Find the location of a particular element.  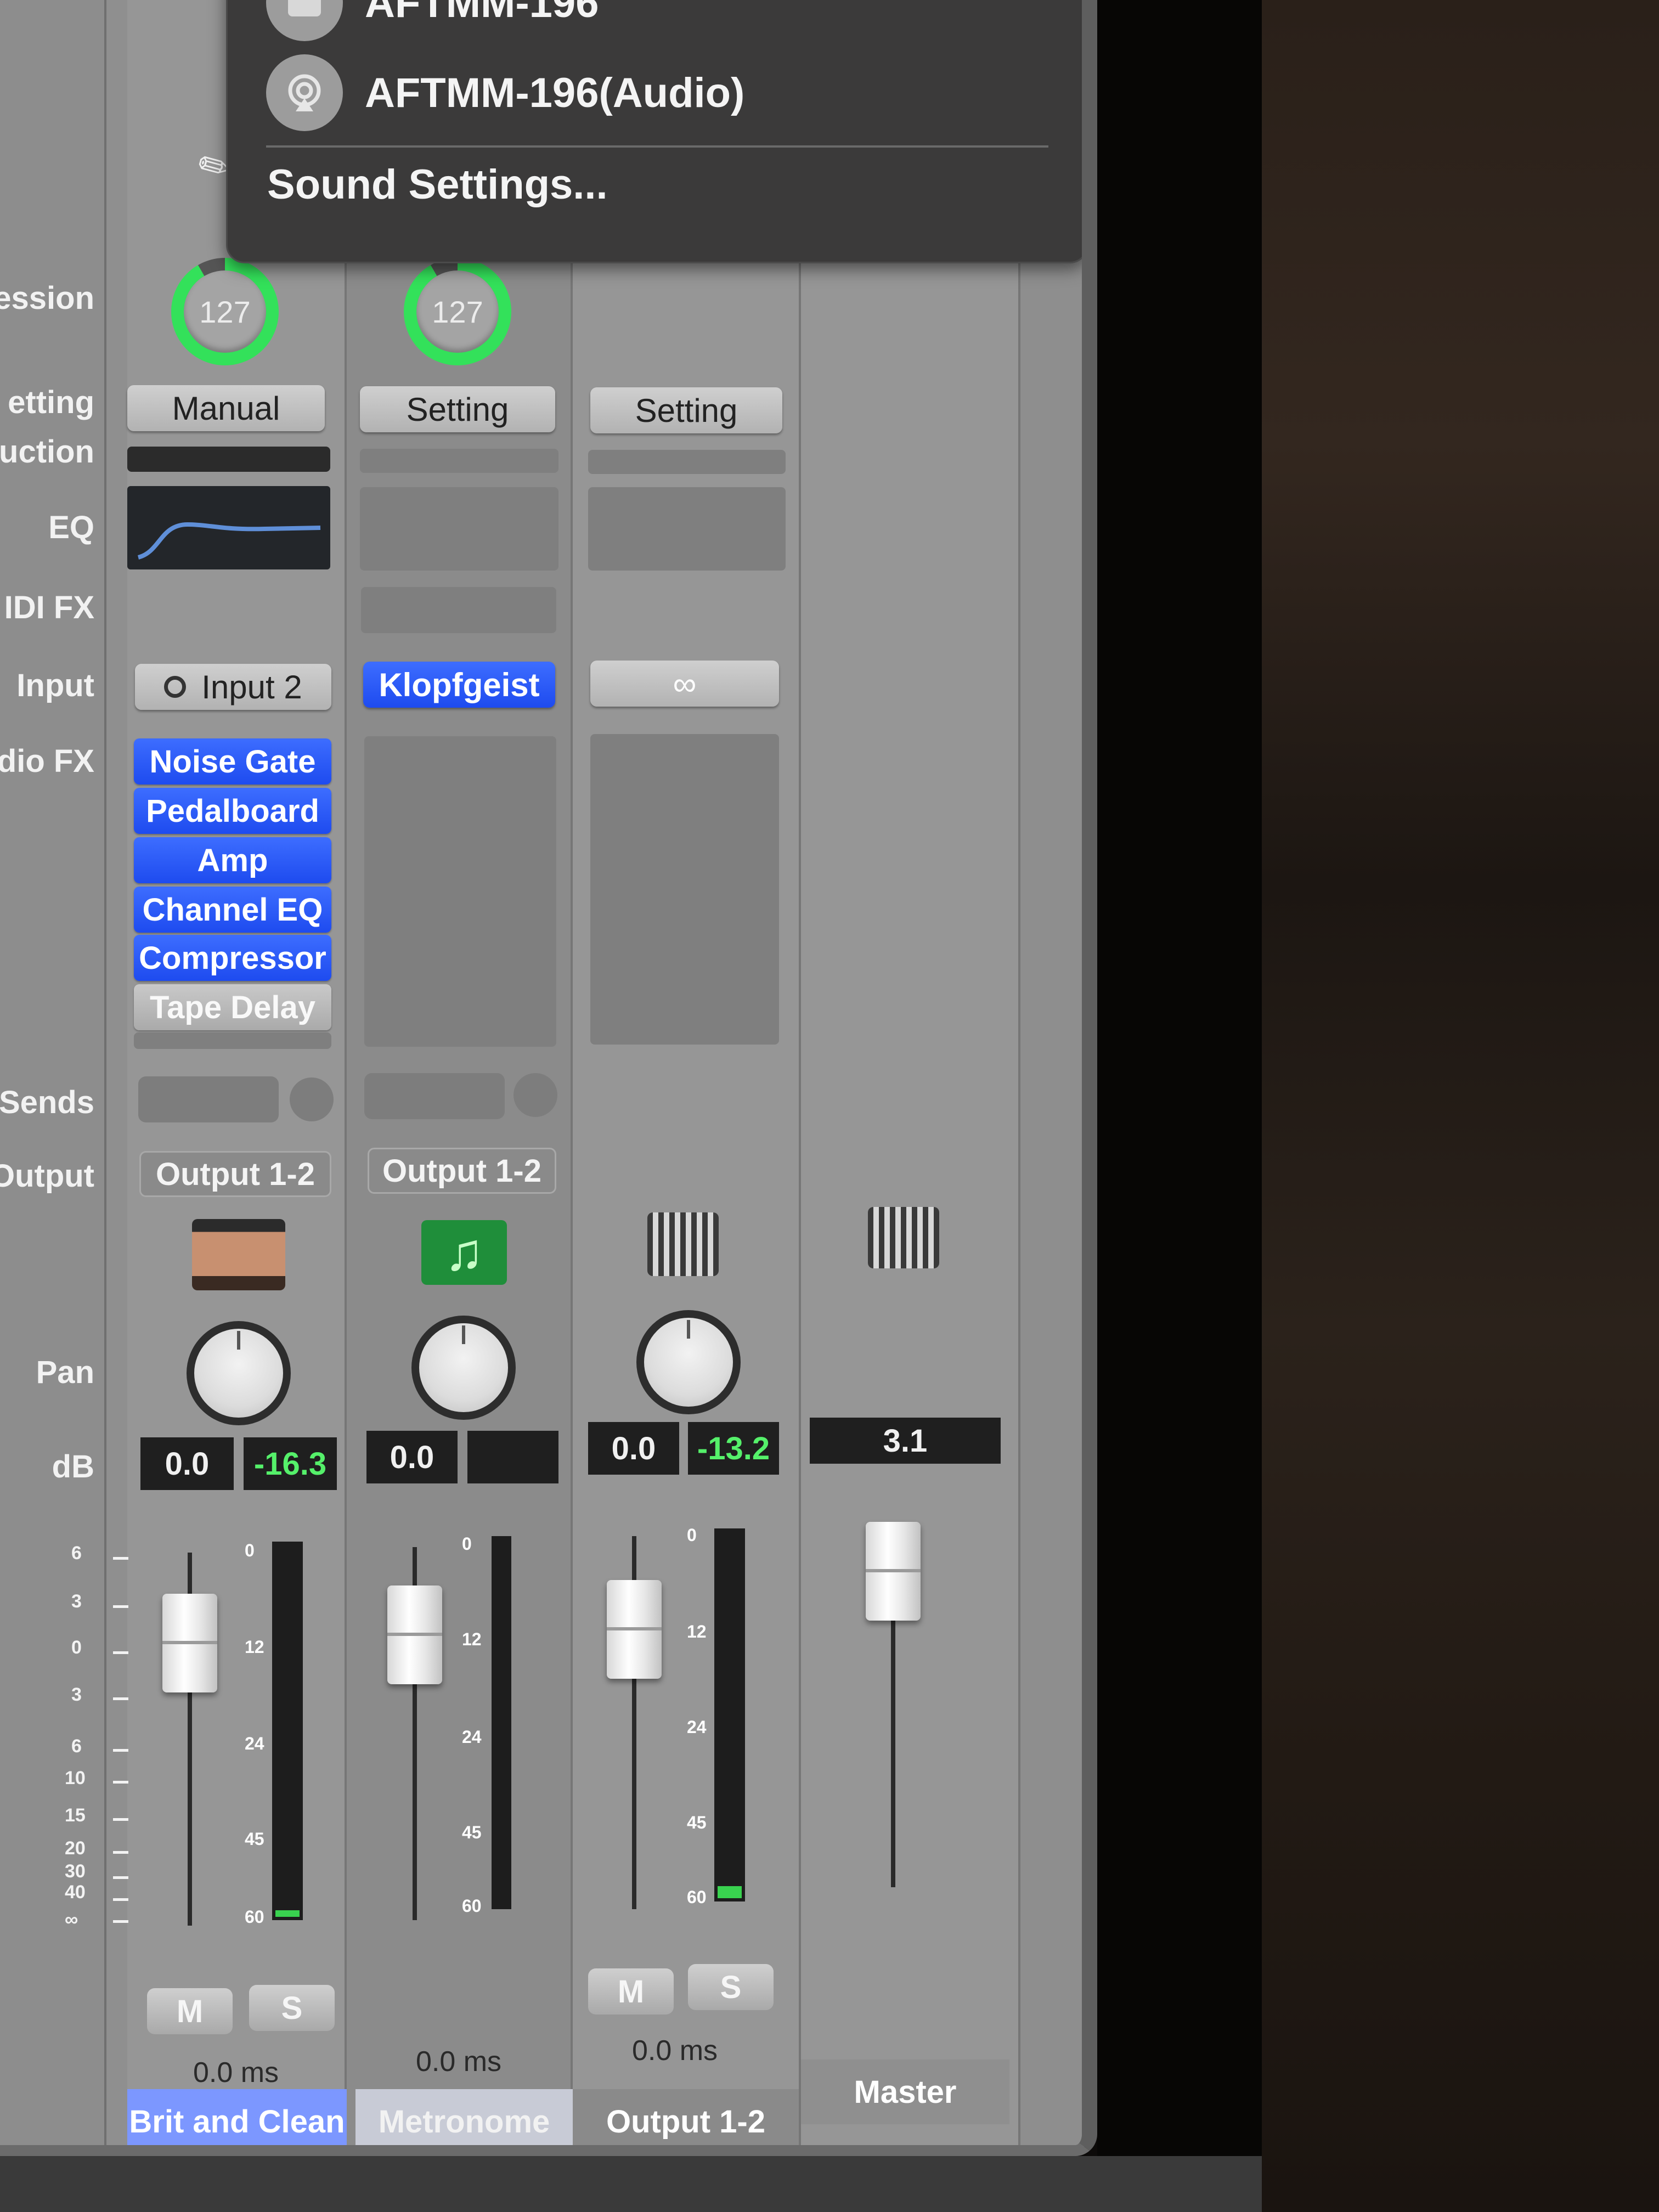

audio-fx-noise-gate: Noise Gate is located at coordinates (232, 761).